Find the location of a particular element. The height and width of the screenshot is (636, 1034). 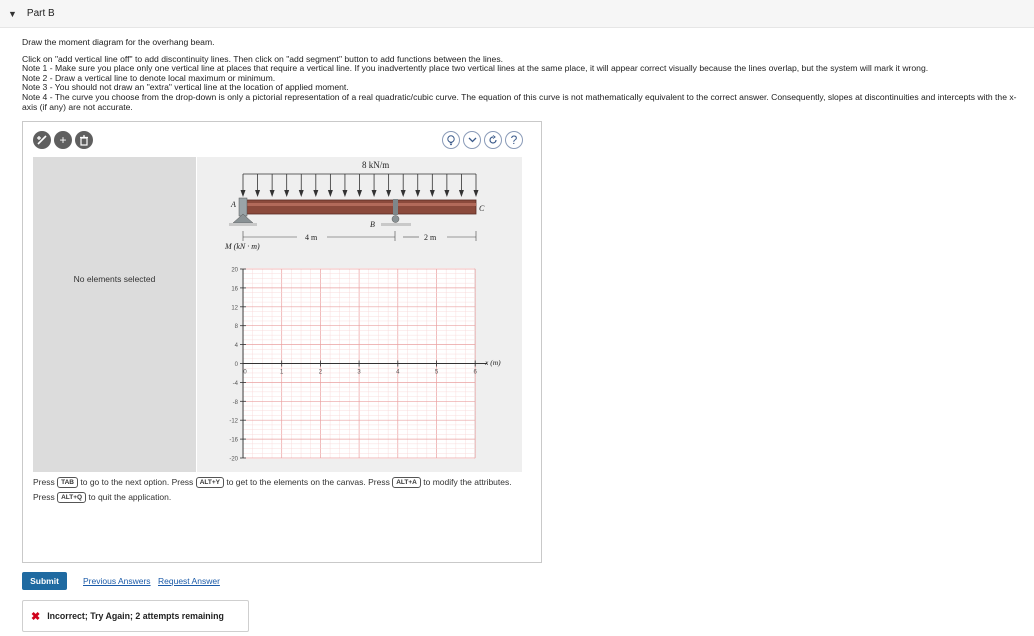

help-button: ? is located at coordinates (514, 140).